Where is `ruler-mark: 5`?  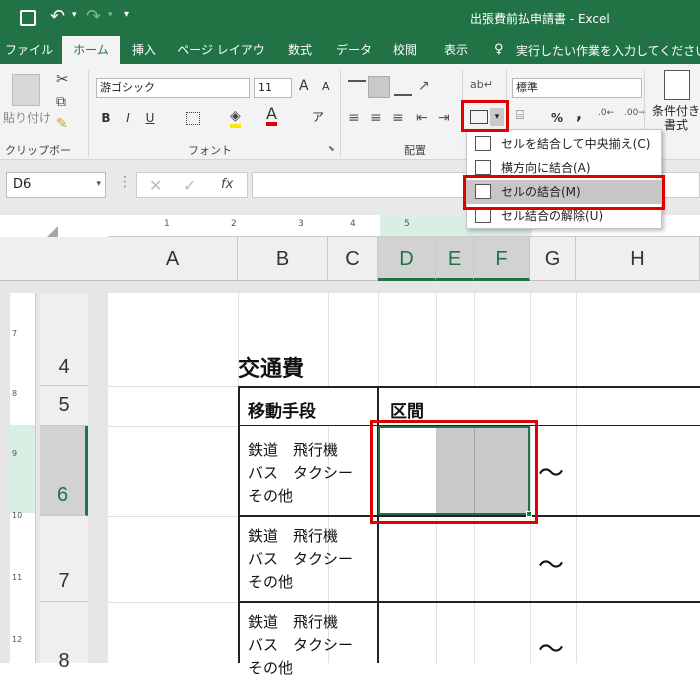
ruler-mark: 5 is located at coordinates (407, 224).